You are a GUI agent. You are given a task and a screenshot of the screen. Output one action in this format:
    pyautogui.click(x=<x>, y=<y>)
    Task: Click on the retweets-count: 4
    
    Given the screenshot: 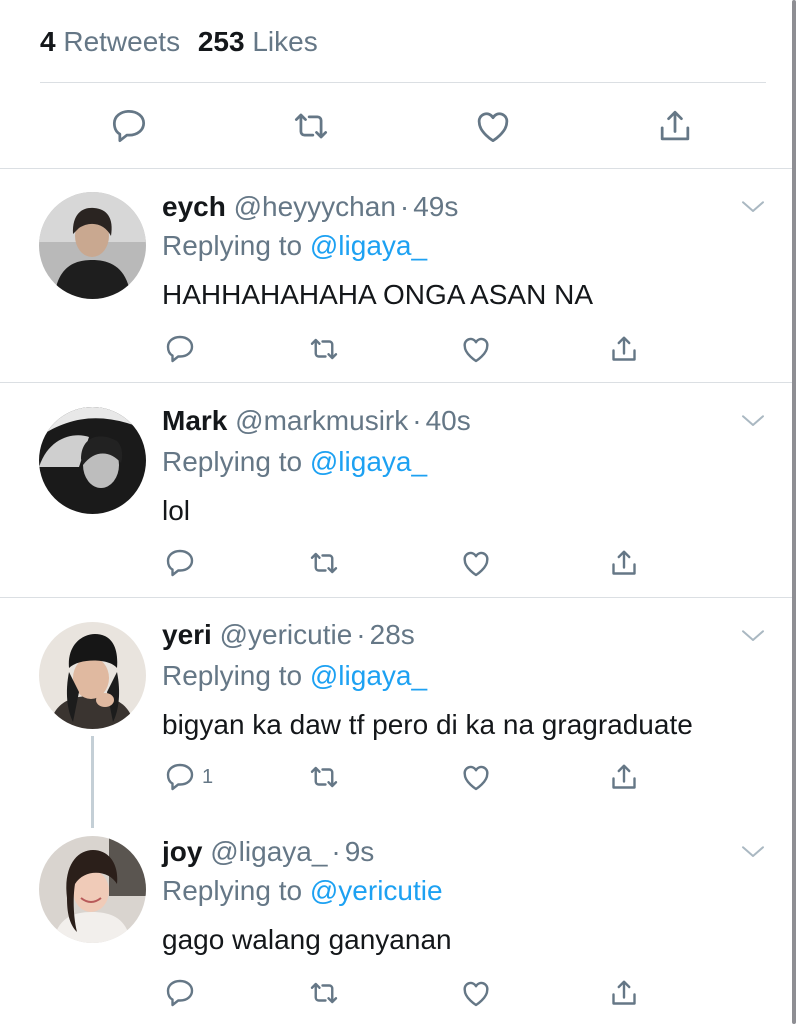 What is the action you would take?
    pyautogui.click(x=48, y=41)
    